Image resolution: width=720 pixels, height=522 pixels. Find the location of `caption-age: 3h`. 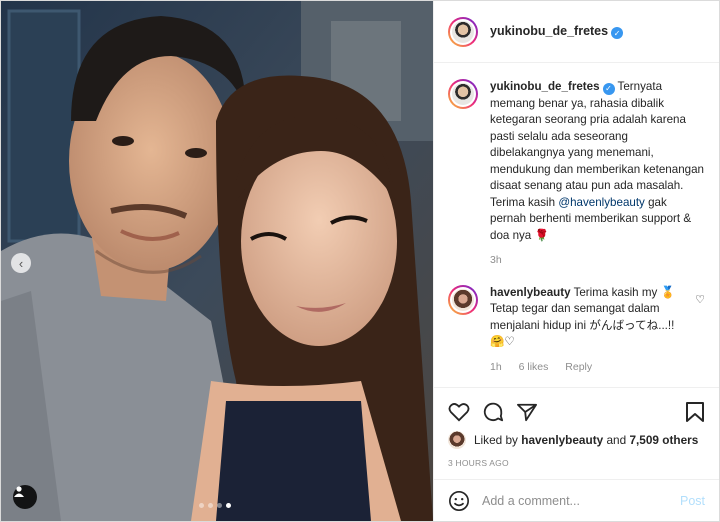

caption-age: 3h is located at coordinates (496, 260).